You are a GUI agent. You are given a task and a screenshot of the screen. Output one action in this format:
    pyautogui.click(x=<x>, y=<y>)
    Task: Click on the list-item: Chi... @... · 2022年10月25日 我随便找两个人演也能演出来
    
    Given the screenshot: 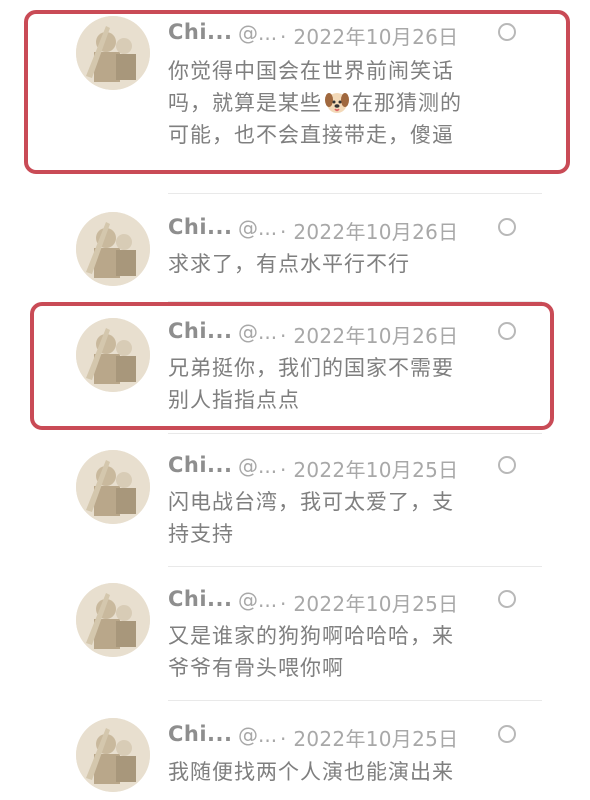 What is the action you would take?
    pyautogui.click(x=295, y=751)
    